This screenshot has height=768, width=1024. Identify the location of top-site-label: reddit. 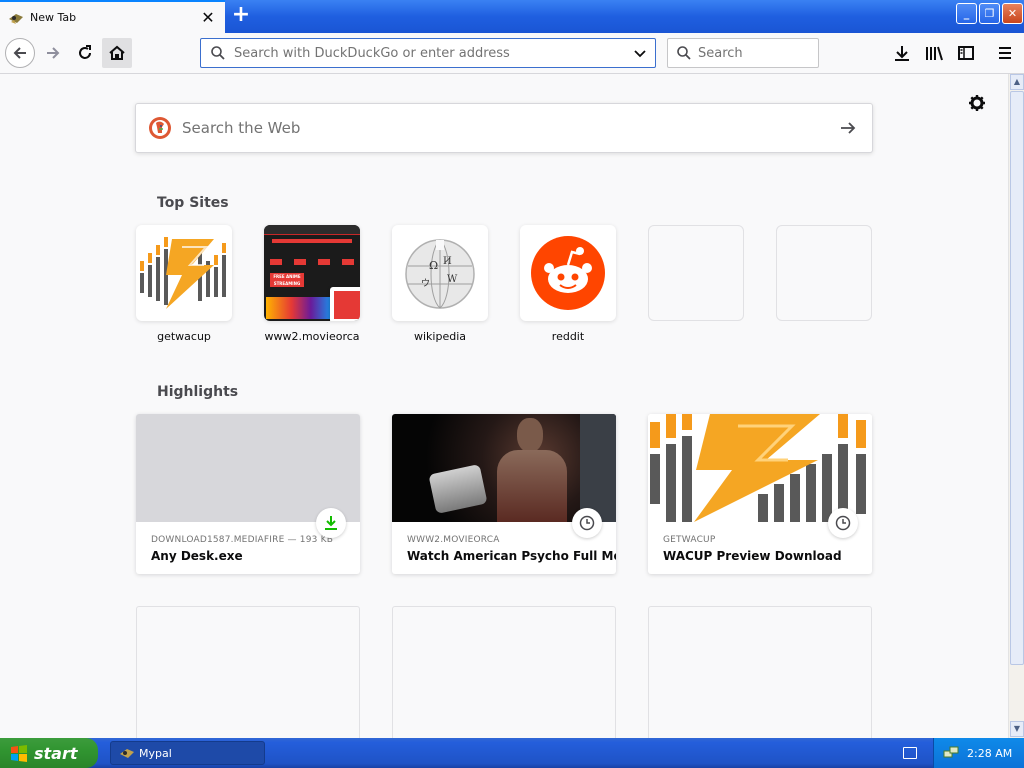
(568, 336).